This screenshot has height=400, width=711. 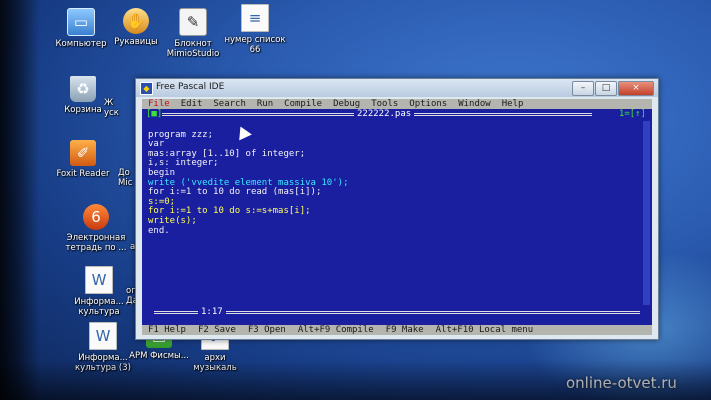 I want to click on computer-icon: ▭, so click(x=81, y=22).